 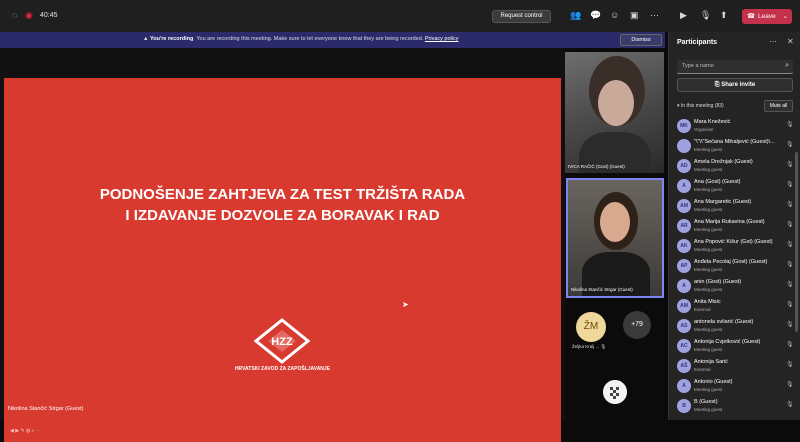 What do you see at coordinates (25, 431) in the screenshot?
I see `slide-toolbar: ◀ ▶ ✎ ◍ ⌕ ⋯` at bounding box center [25, 431].